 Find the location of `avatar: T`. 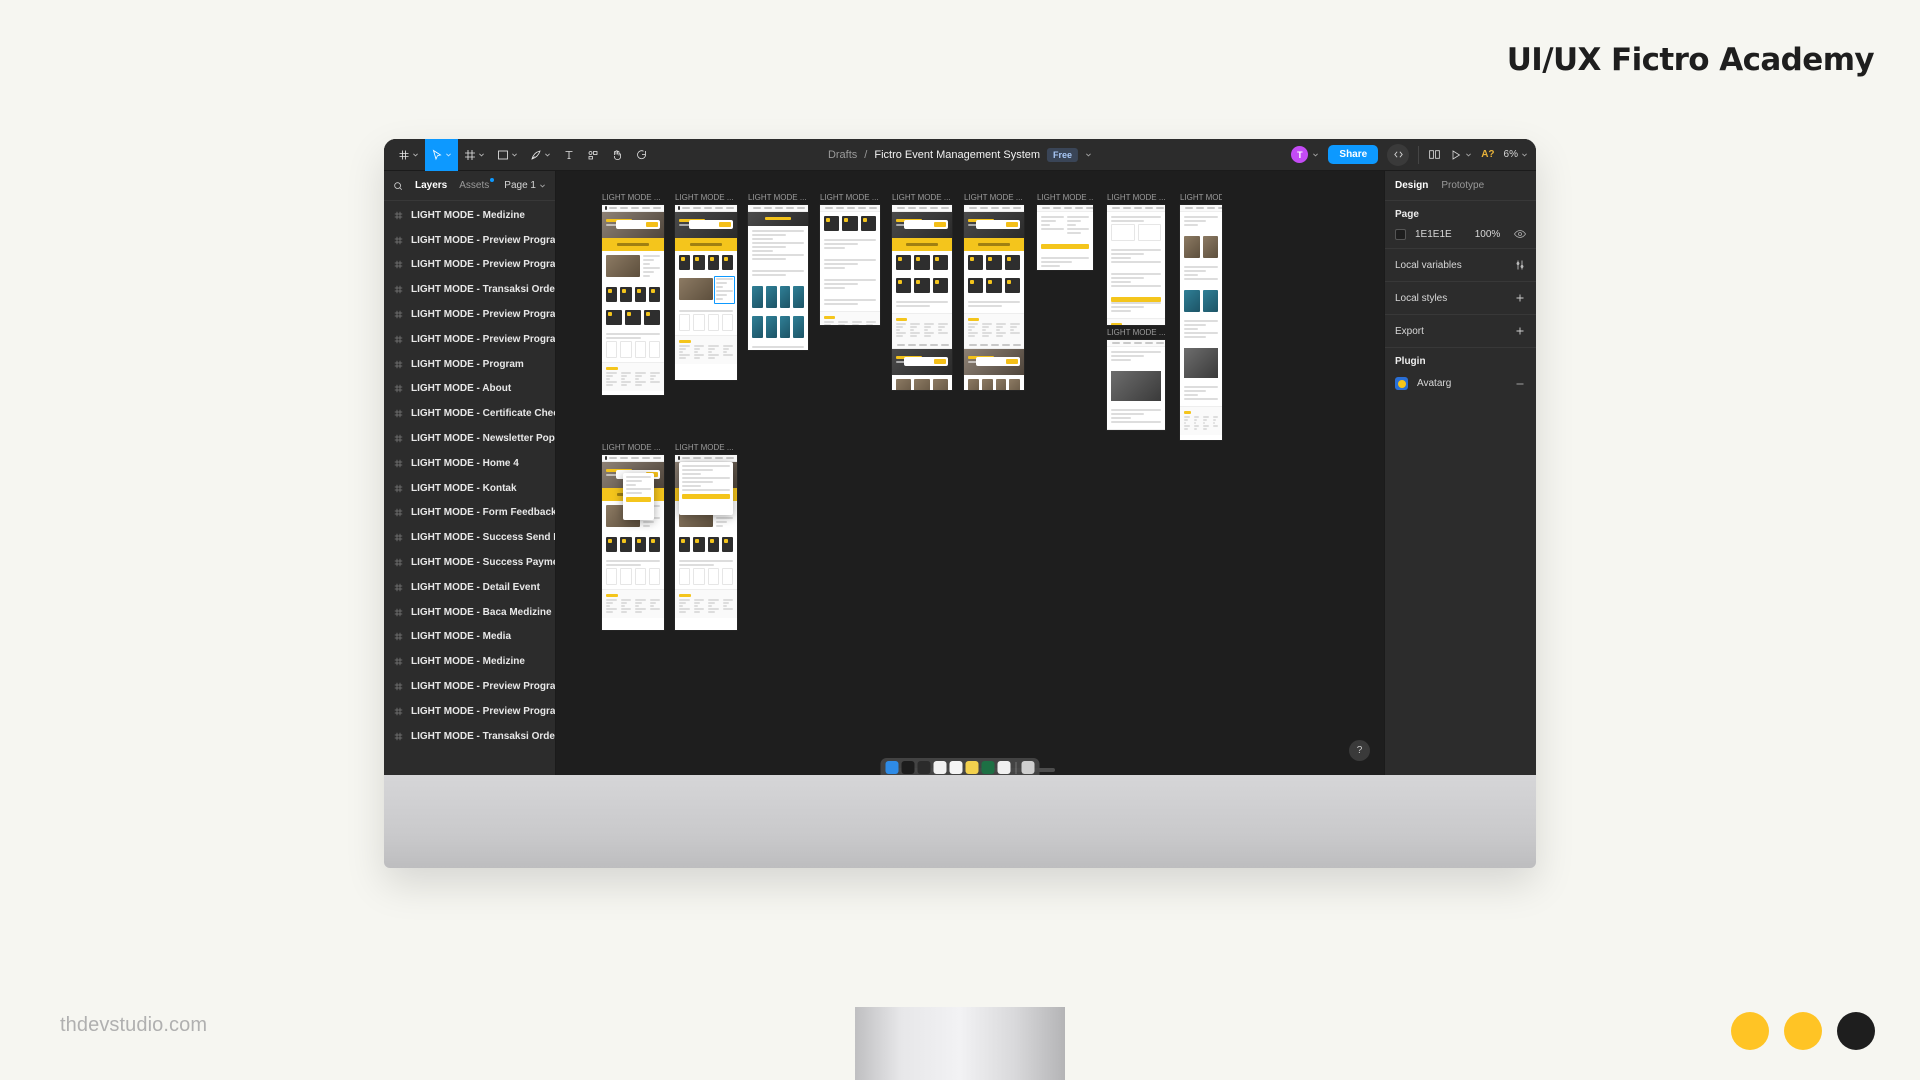

avatar: T is located at coordinates (1300, 154).